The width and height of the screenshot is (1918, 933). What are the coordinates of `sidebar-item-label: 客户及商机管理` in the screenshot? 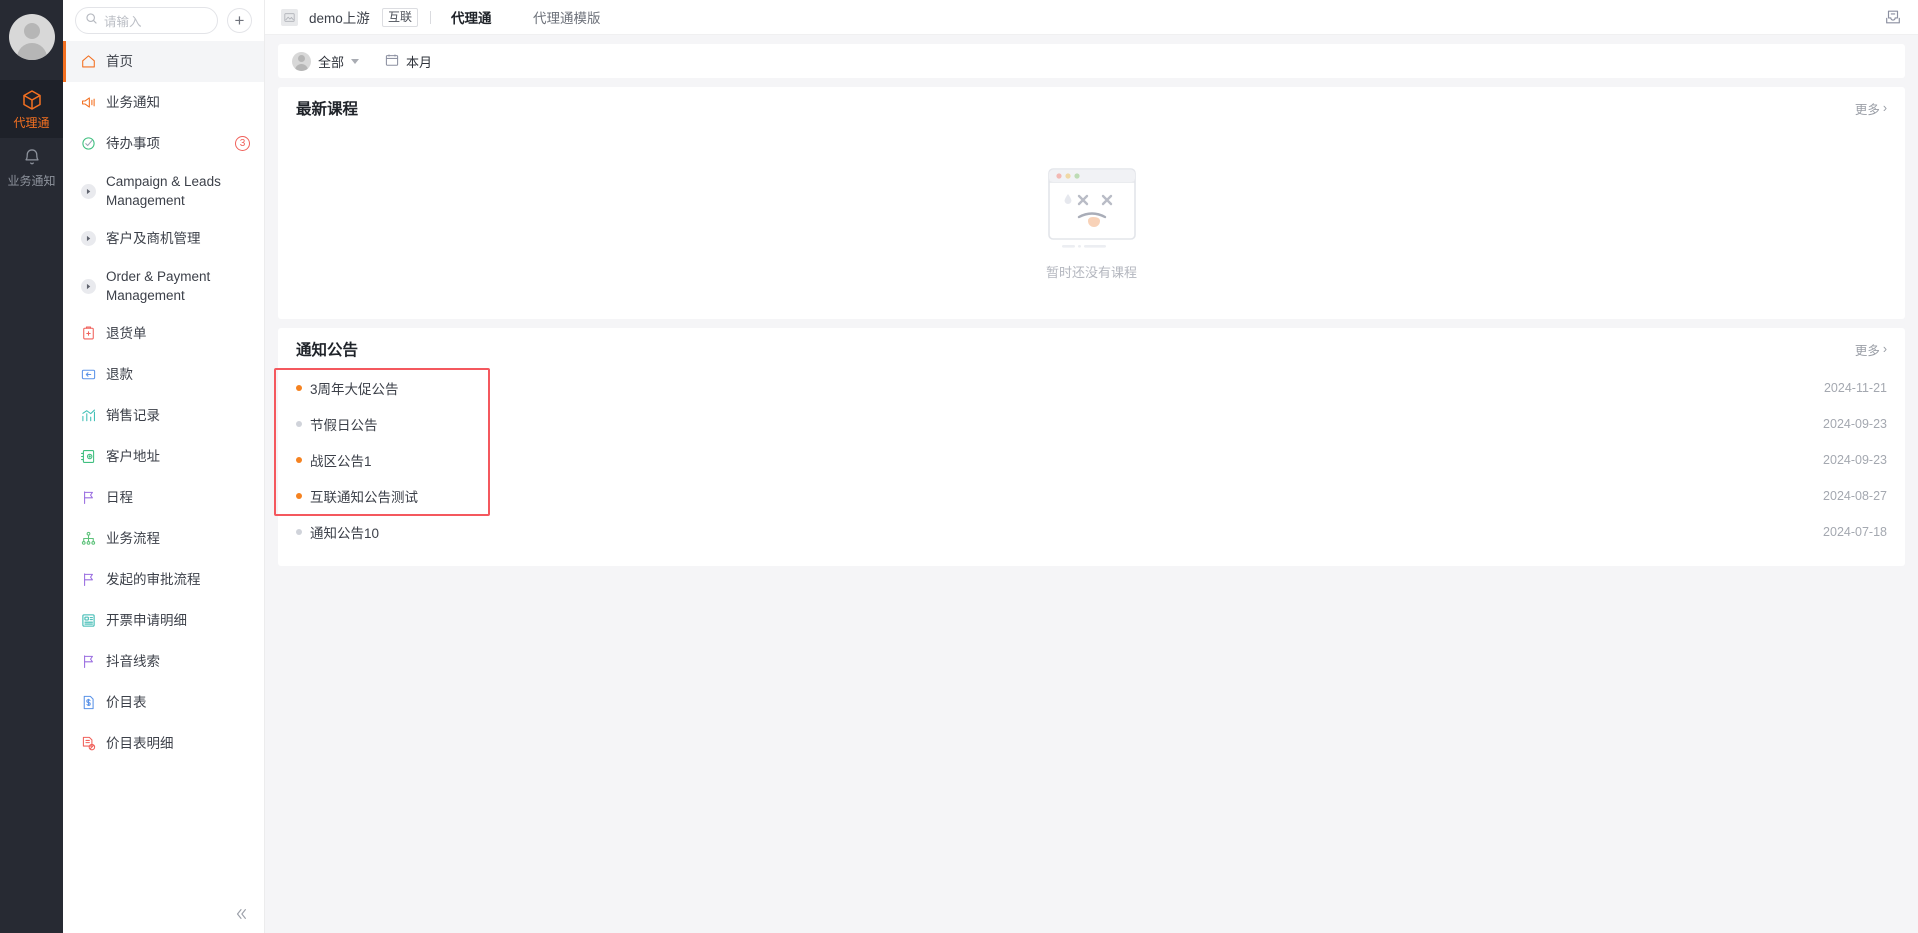 It's located at (153, 238).